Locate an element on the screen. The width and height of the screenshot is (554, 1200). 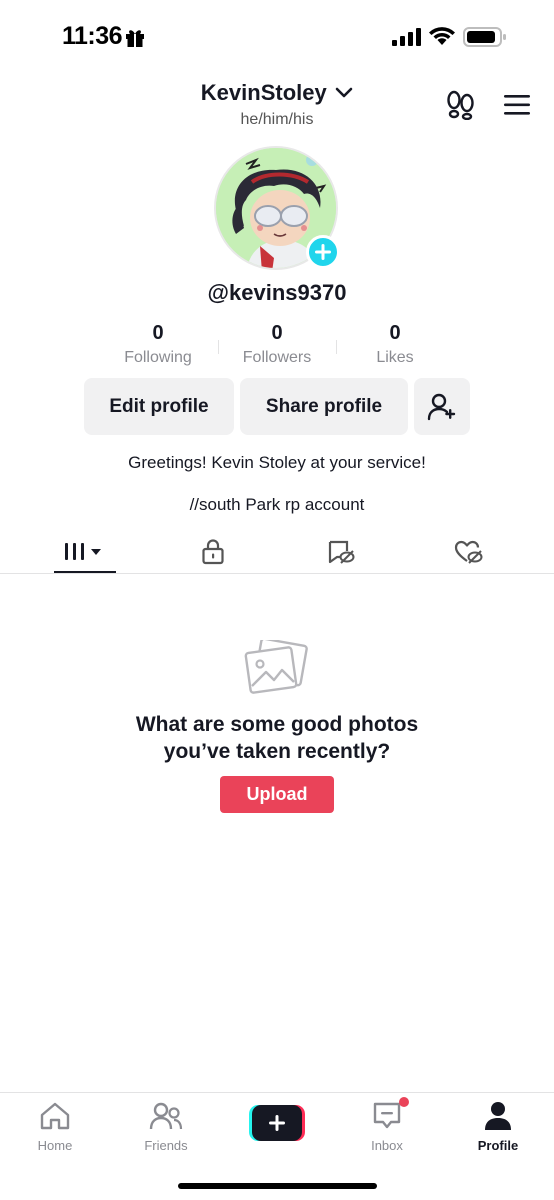
battery-icon is located at coordinates (484, 37).